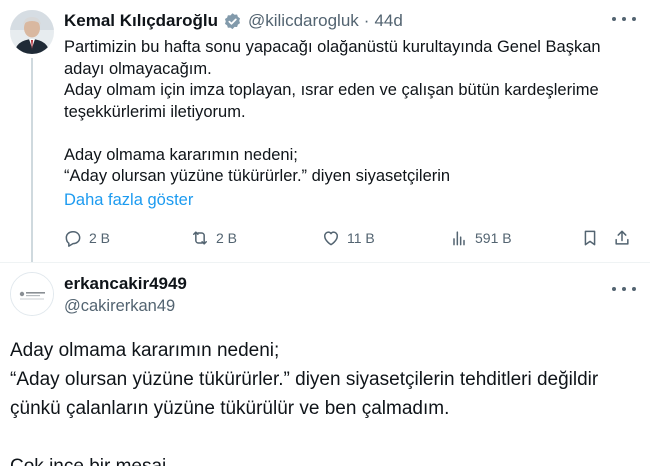  What do you see at coordinates (303, 21) in the screenshot?
I see `author-handle: @kilicdarogluk` at bounding box center [303, 21].